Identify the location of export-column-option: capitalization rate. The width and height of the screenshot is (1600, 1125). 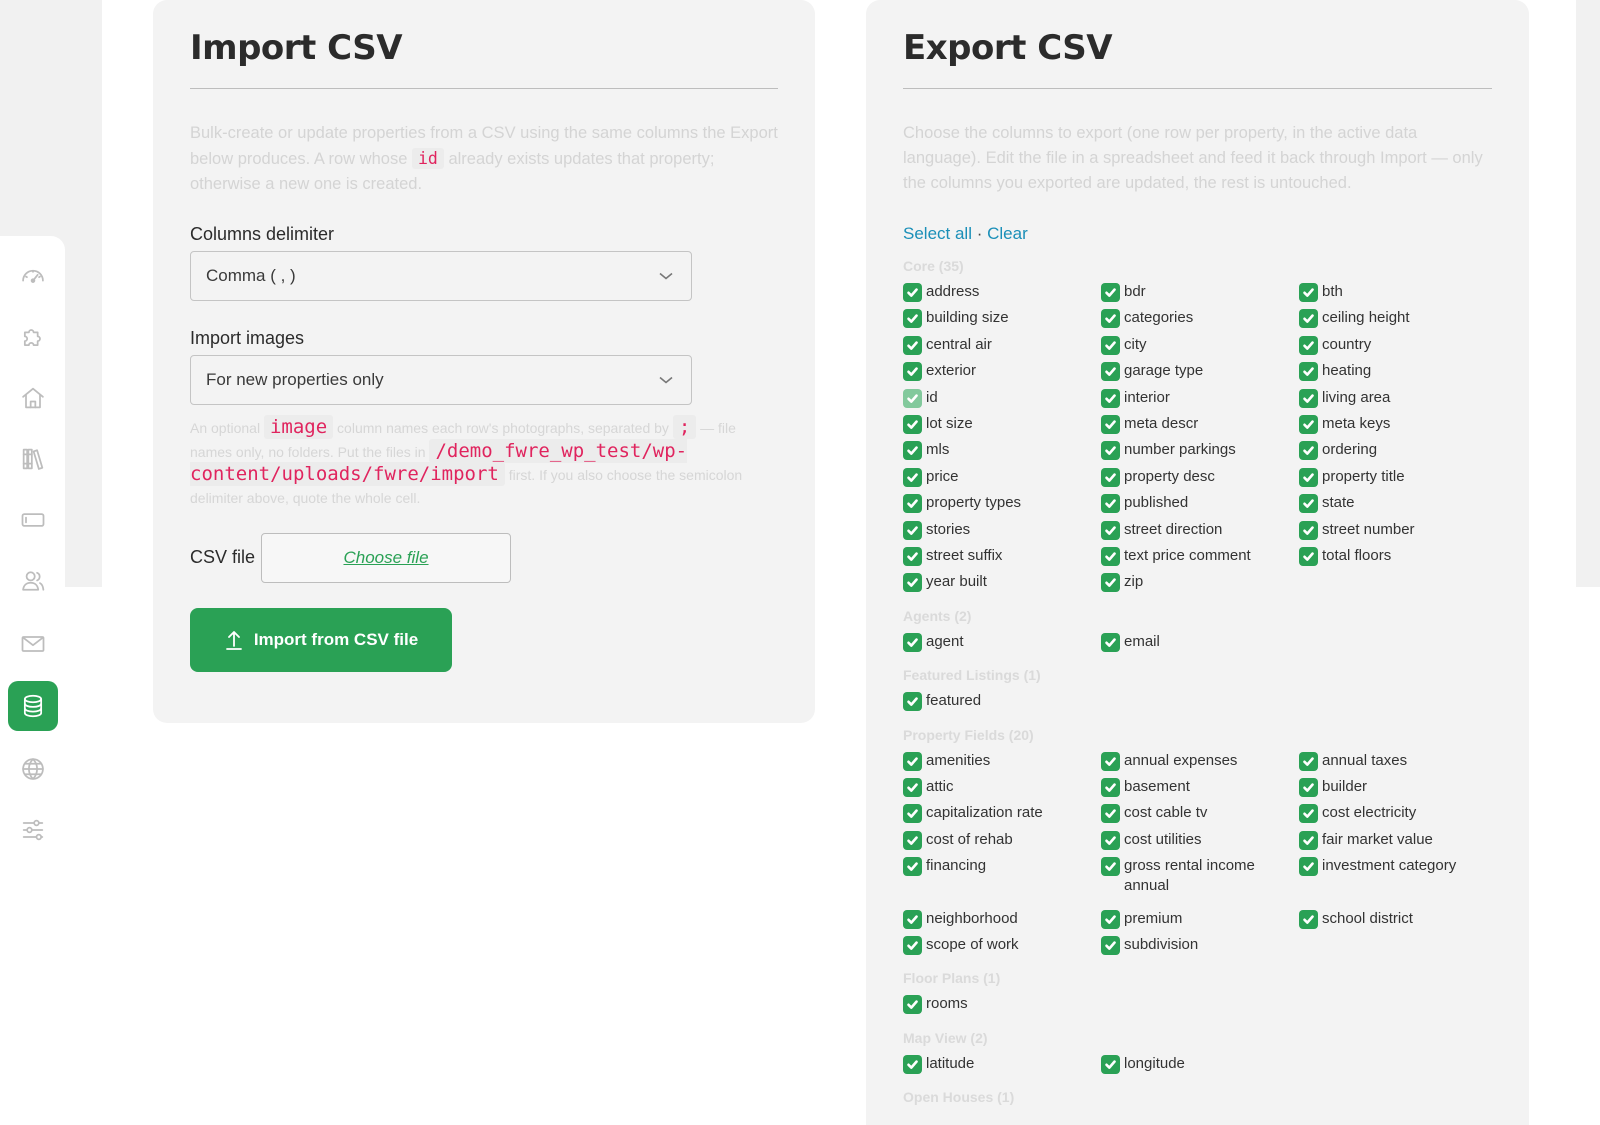
(998, 813).